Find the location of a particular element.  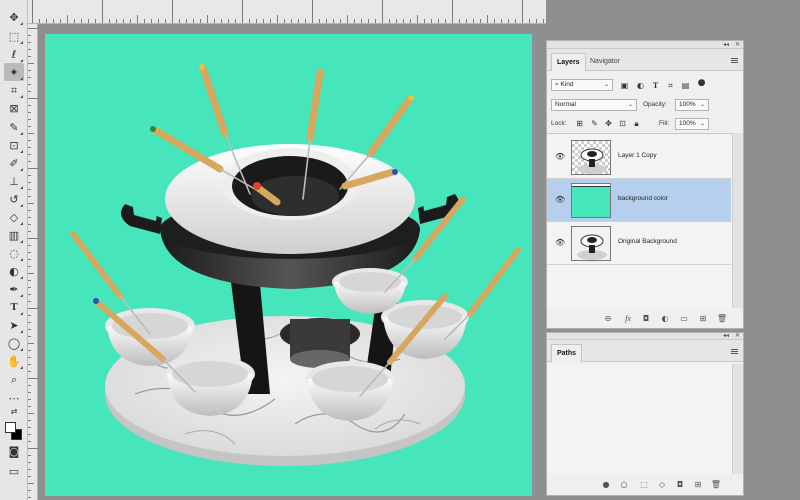

filter-smart-object-icon: ▤ is located at coordinates (685, 85).